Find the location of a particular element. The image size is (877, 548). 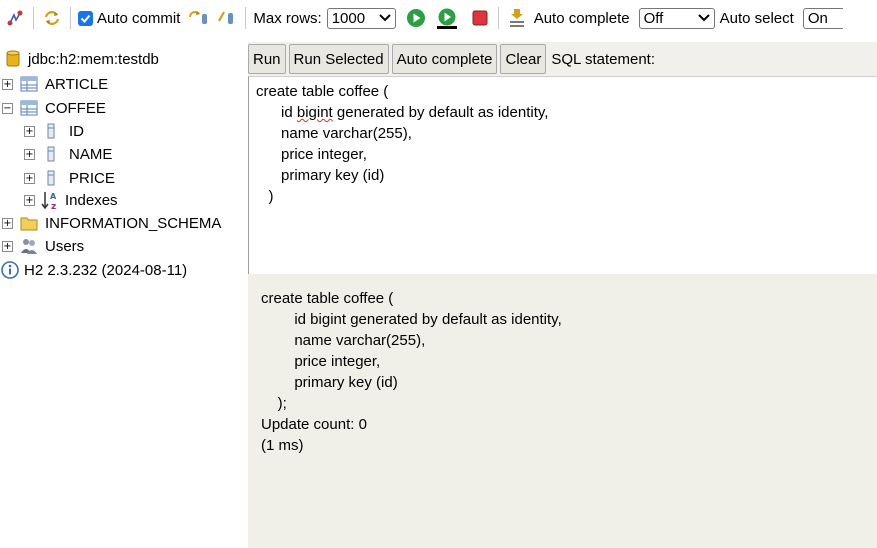

rollback-icon is located at coordinates (227, 18).